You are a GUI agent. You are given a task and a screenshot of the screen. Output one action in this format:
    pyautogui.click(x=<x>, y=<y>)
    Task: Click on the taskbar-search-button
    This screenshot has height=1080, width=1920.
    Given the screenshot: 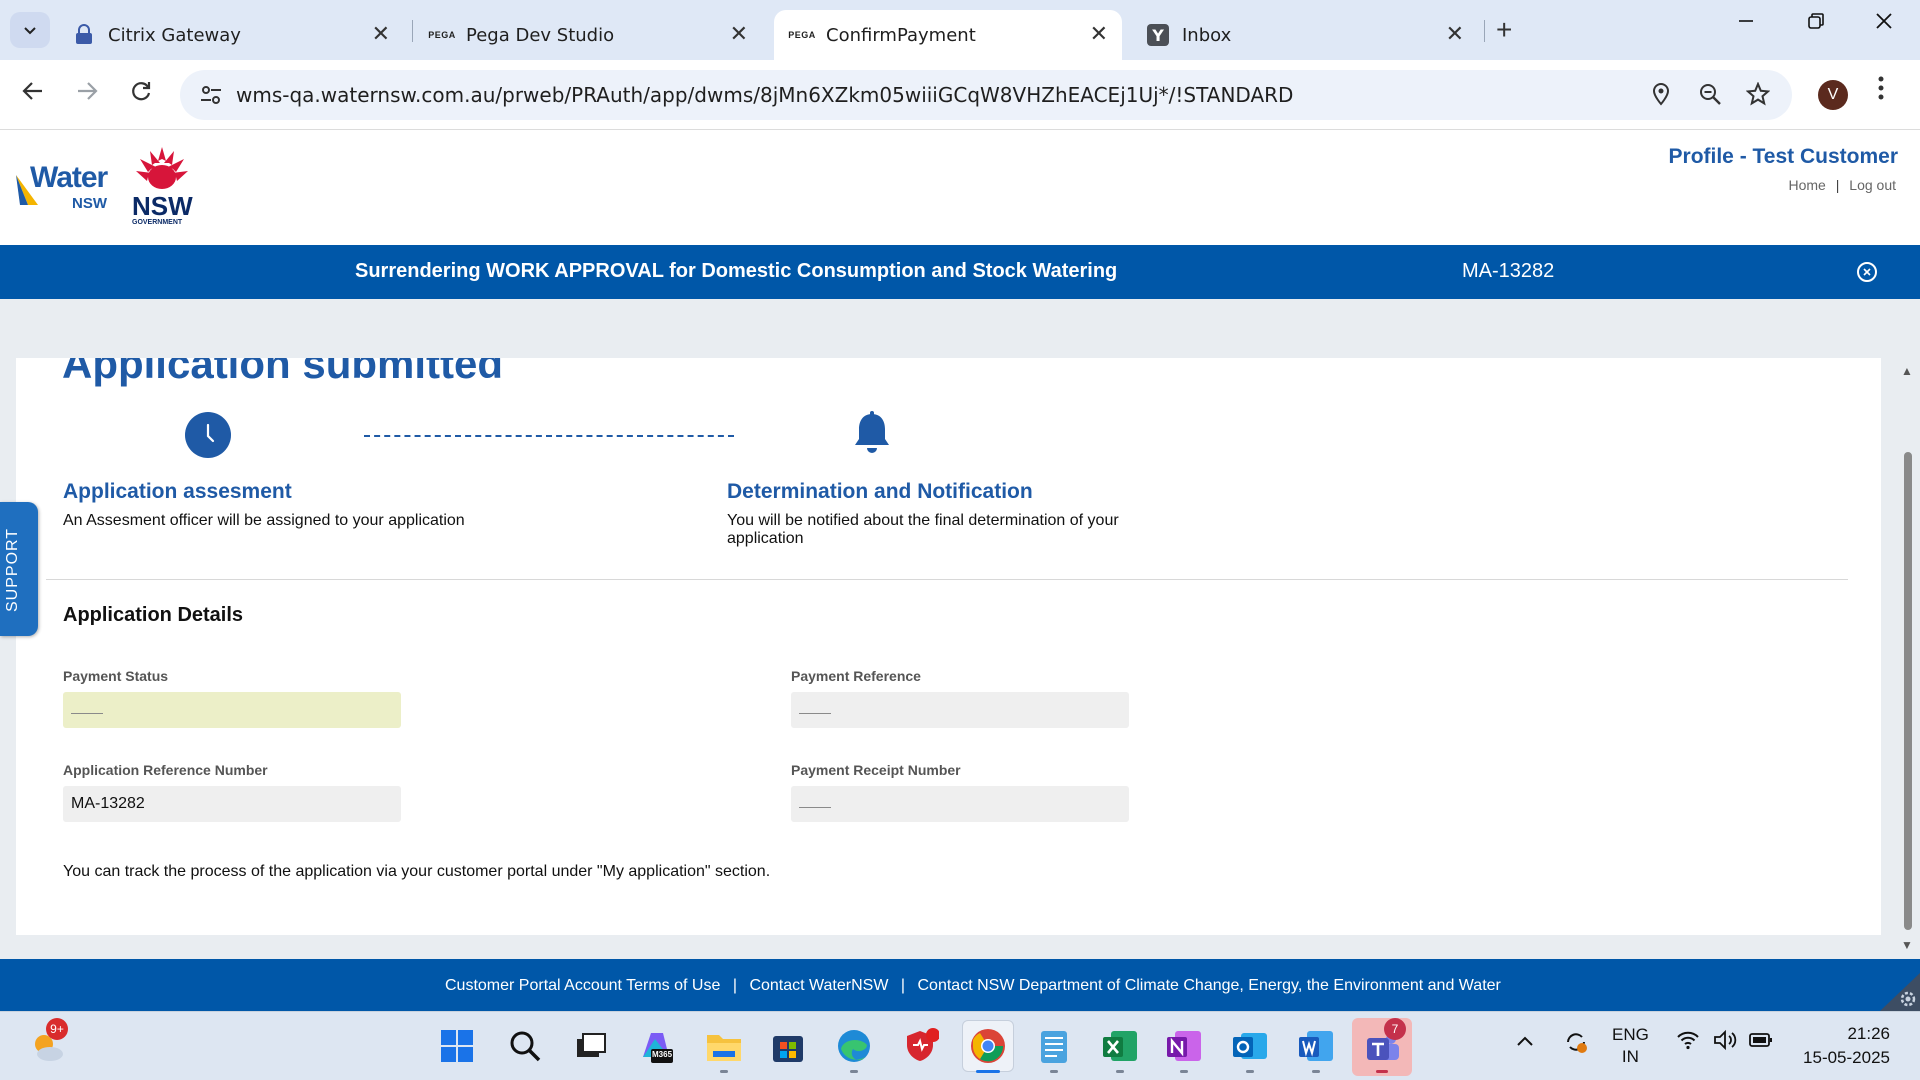 What is the action you would take?
    pyautogui.click(x=525, y=1046)
    